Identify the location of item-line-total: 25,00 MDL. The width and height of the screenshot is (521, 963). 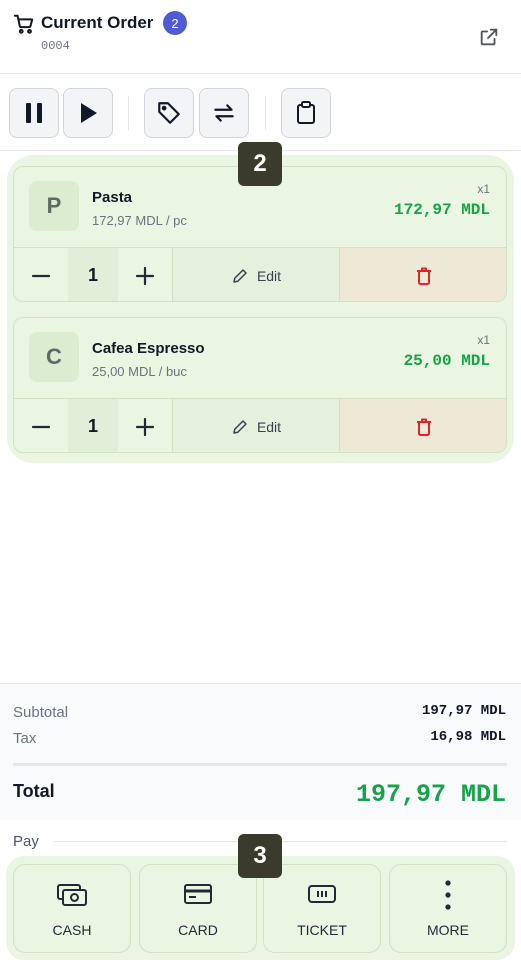
(446, 361).